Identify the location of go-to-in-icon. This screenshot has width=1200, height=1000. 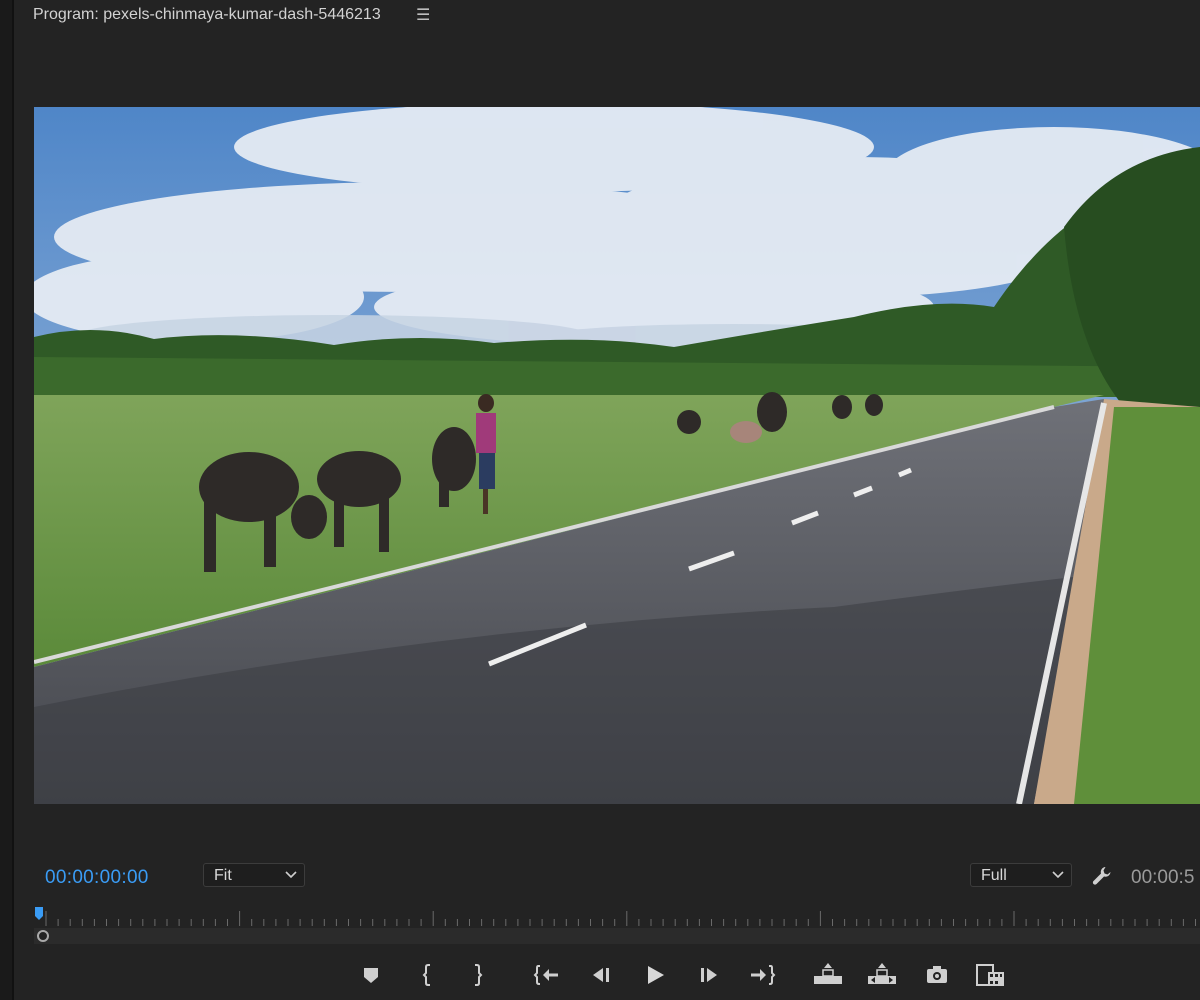
(545, 975).